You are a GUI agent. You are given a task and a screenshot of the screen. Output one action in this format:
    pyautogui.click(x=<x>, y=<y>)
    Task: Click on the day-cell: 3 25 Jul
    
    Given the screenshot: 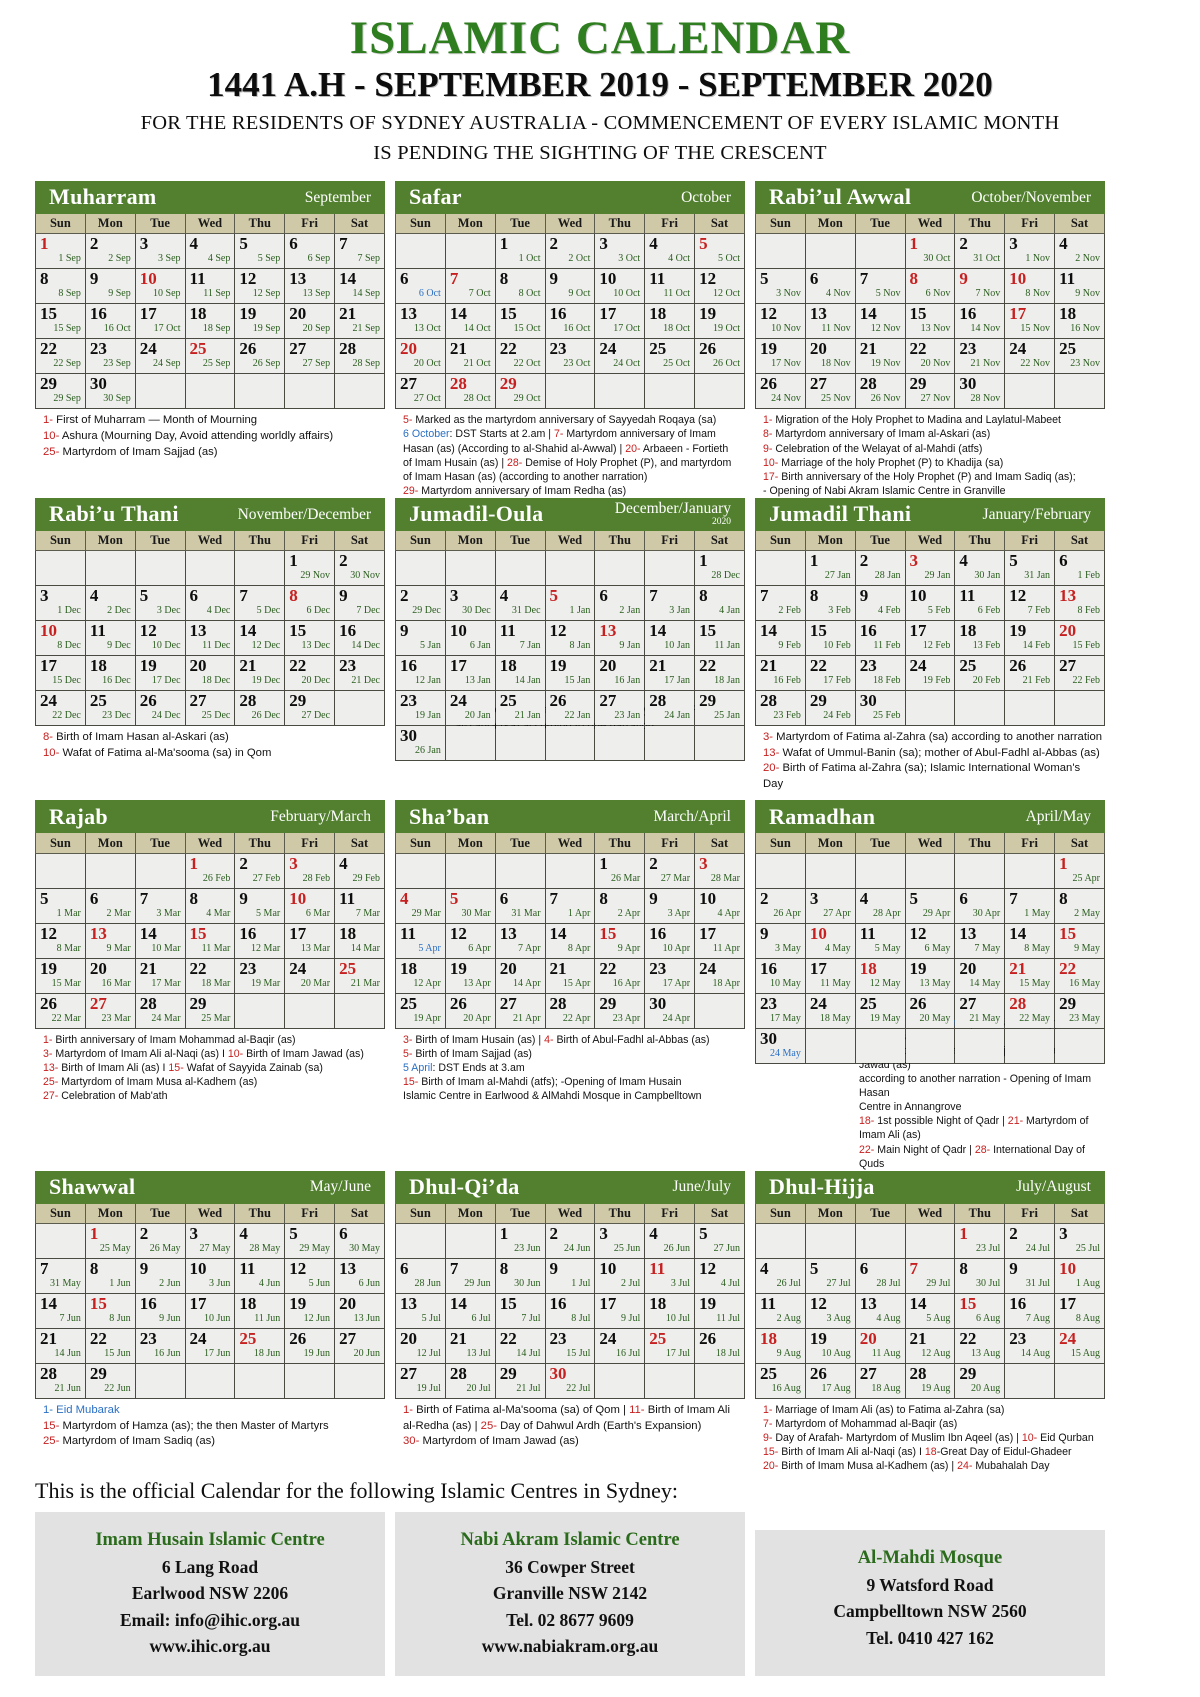 What is the action you would take?
    pyautogui.click(x=1079, y=1241)
    